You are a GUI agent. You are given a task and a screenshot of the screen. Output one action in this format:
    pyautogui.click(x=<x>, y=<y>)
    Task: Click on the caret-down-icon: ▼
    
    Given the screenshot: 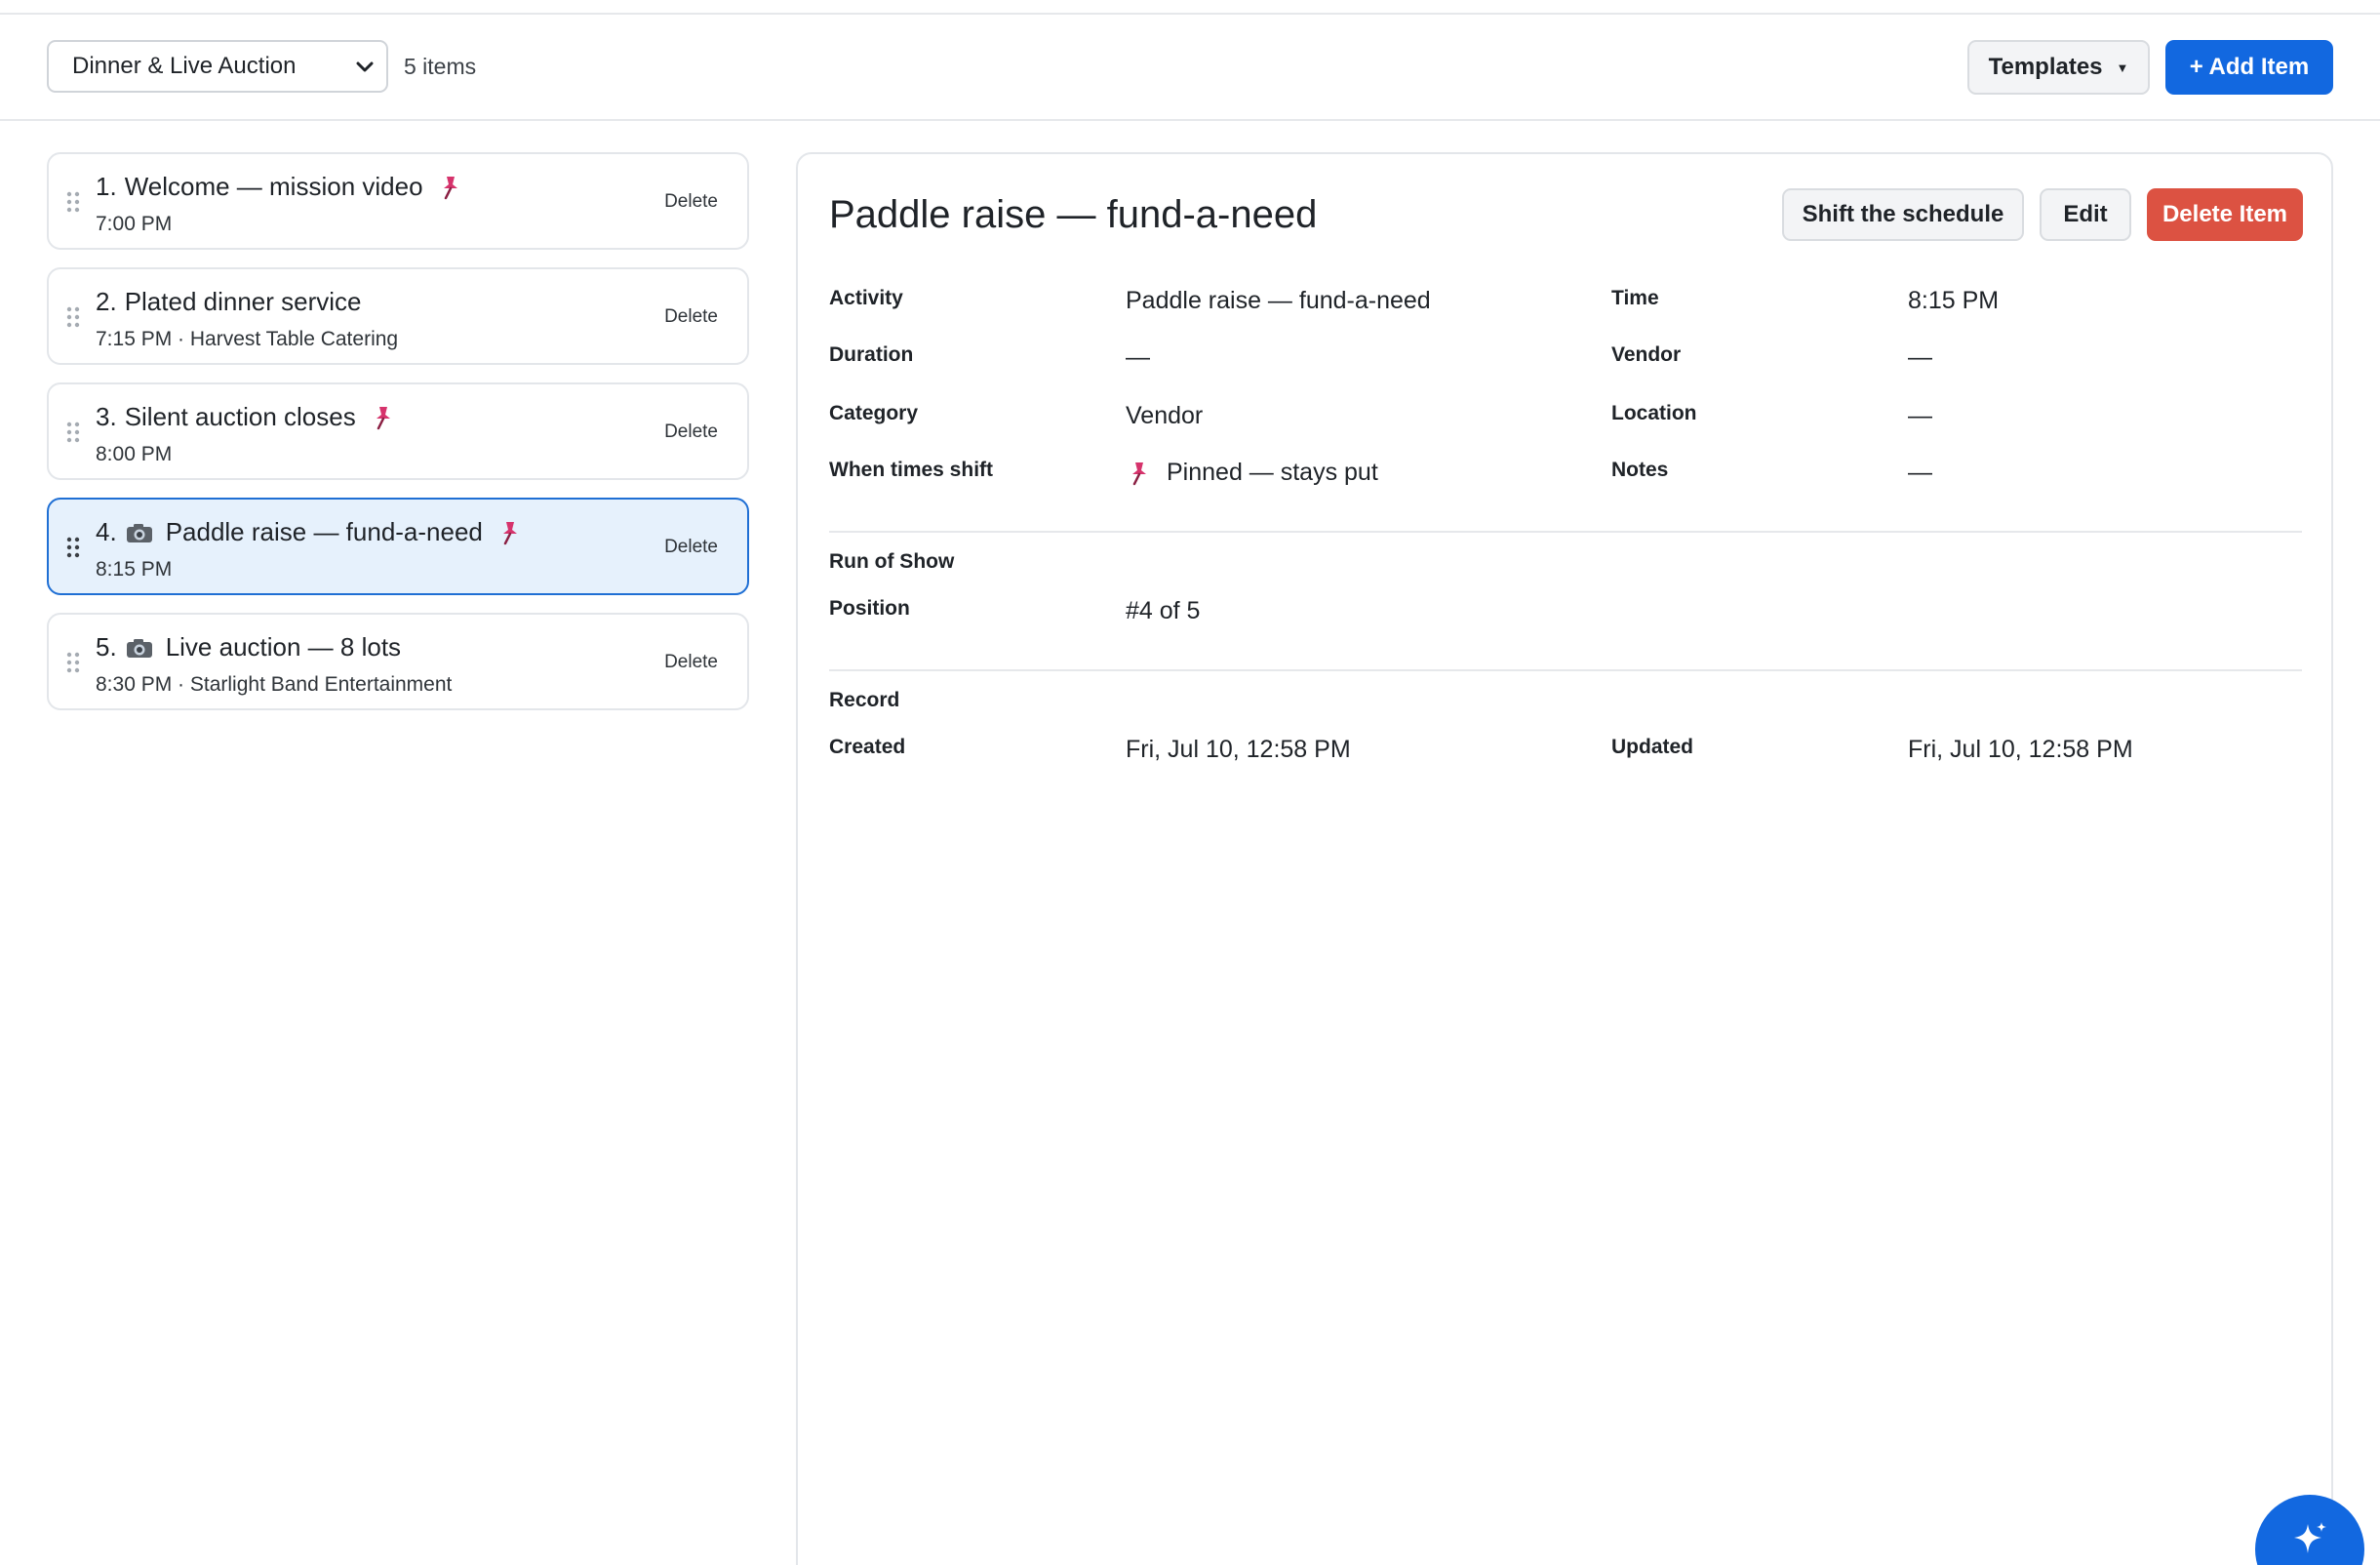 What is the action you would take?
    pyautogui.click(x=2122, y=67)
    